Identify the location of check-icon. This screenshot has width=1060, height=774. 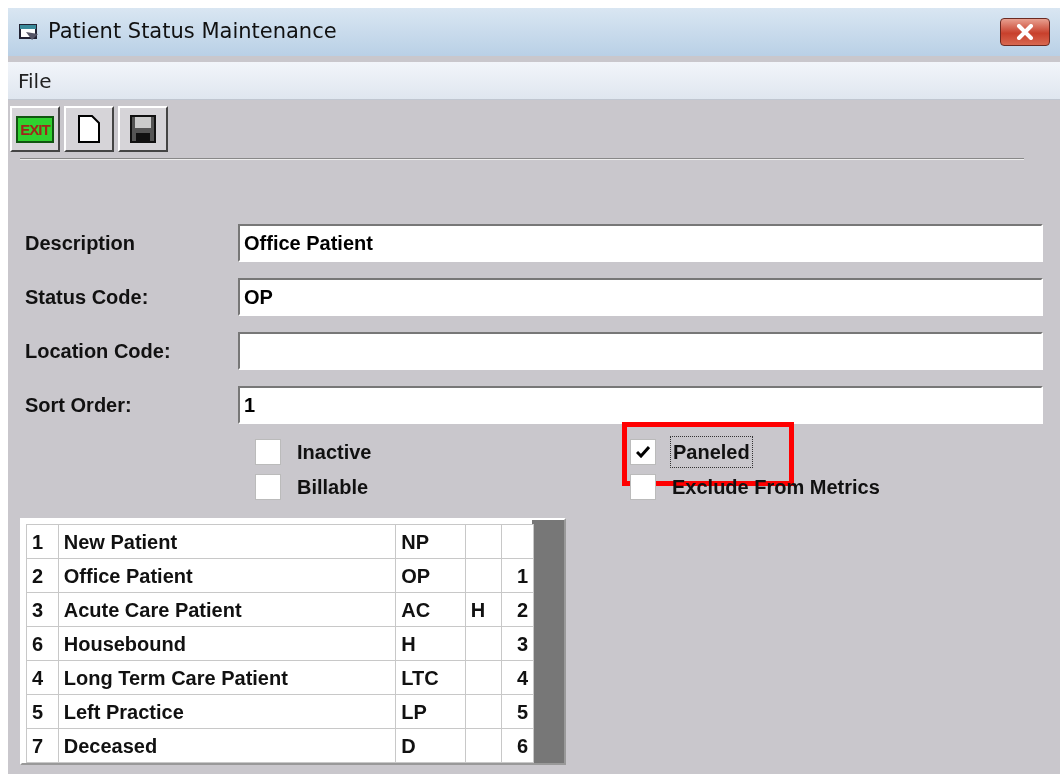
(643, 452).